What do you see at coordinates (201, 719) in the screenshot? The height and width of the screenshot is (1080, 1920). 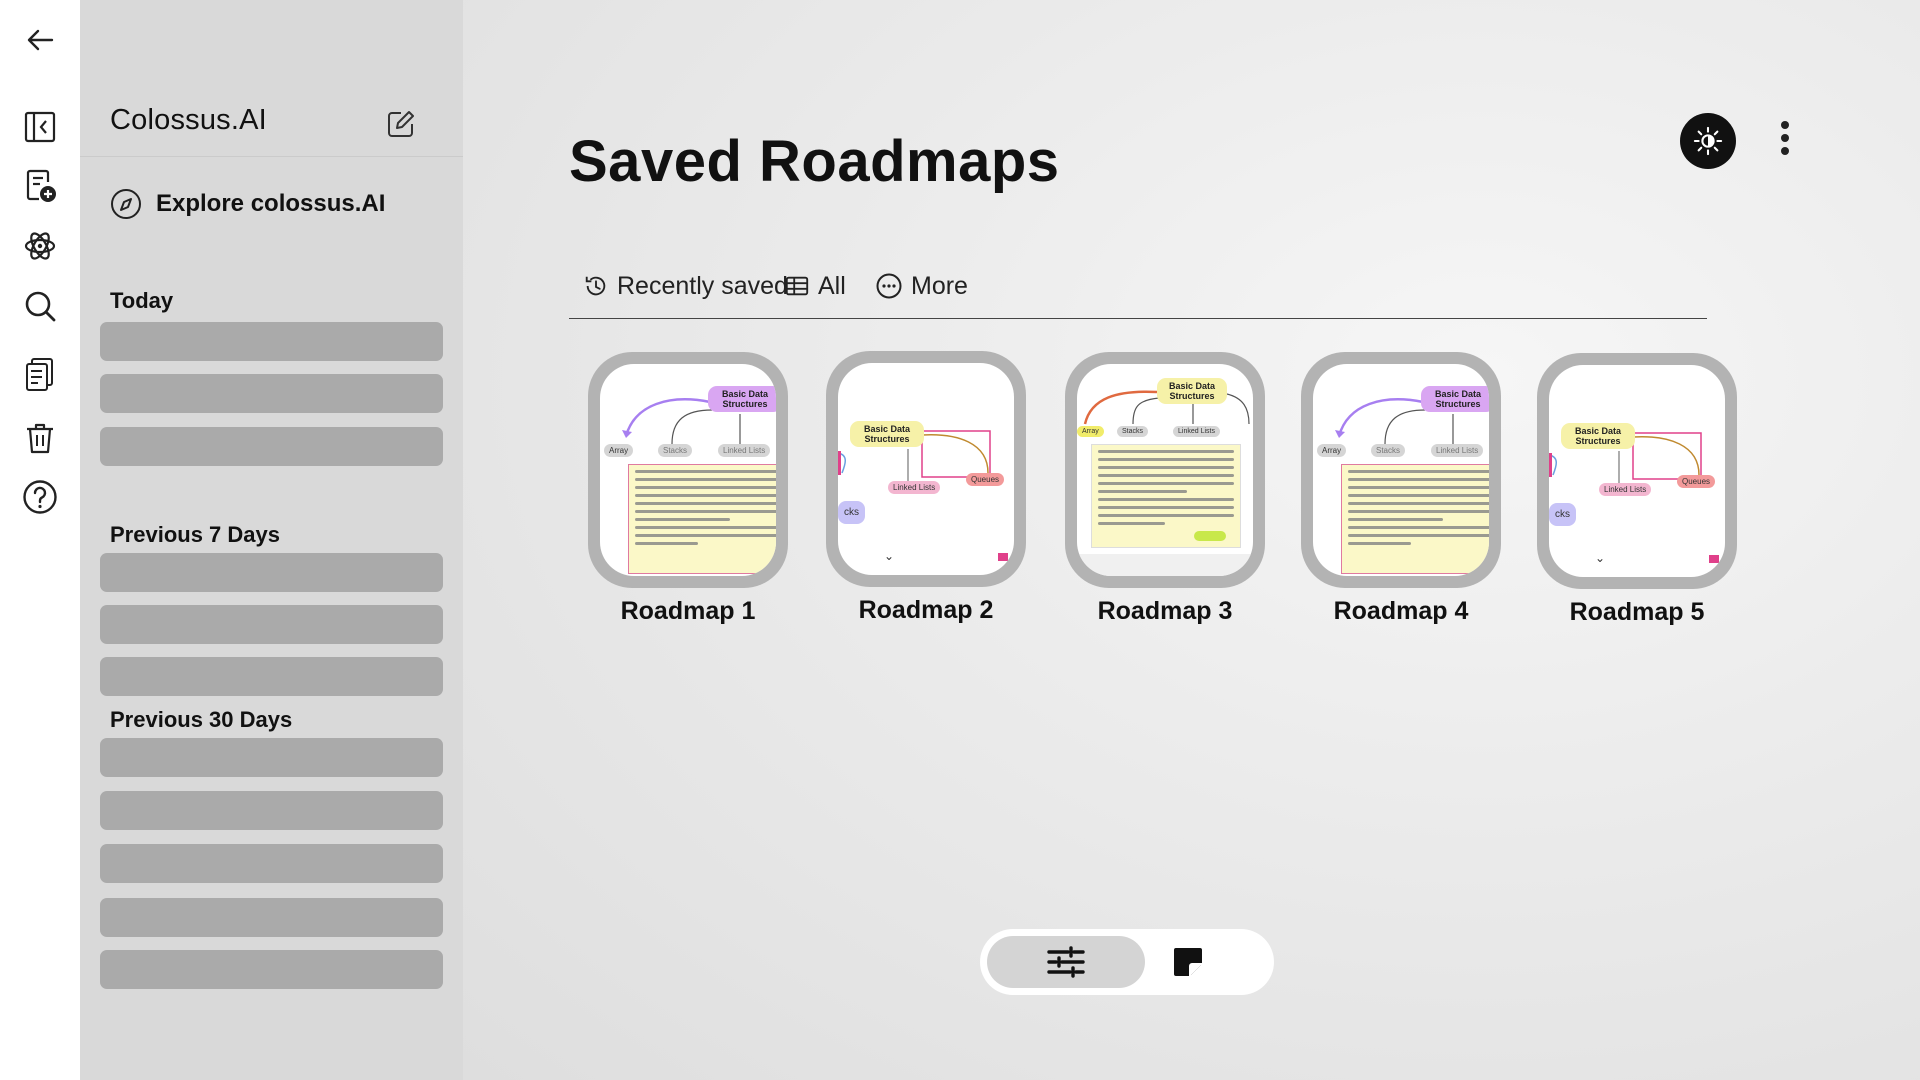 I see `section-previous-30-days: Previous 30 Days` at bounding box center [201, 719].